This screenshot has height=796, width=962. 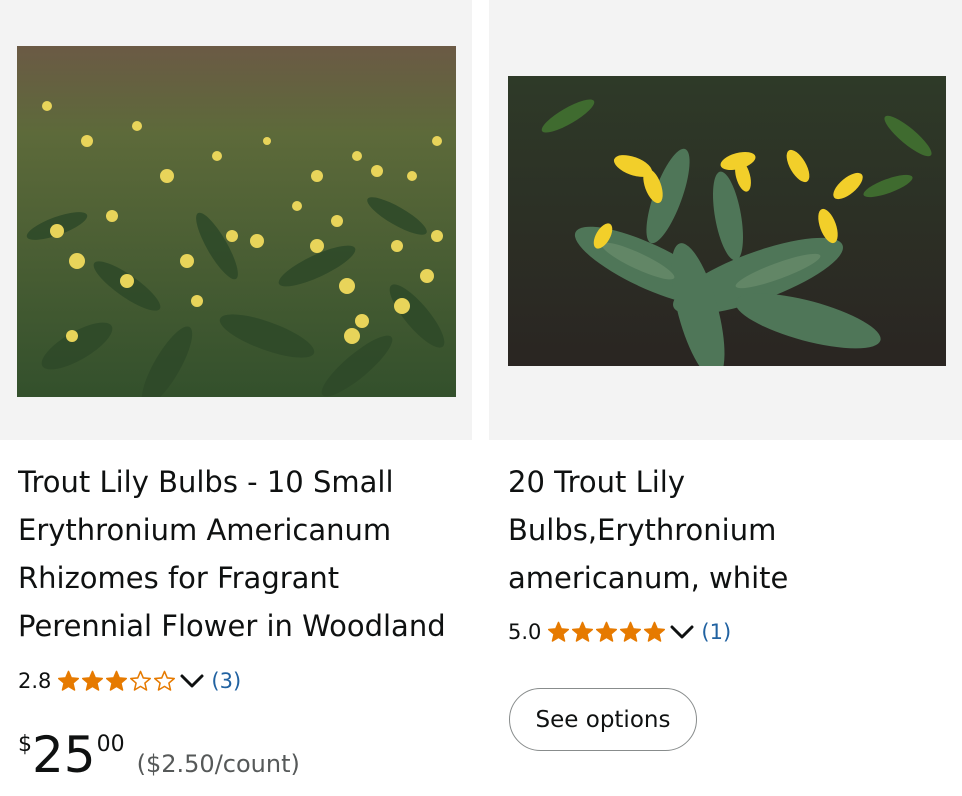 I want to click on review-count-link: (3), so click(x=226, y=681).